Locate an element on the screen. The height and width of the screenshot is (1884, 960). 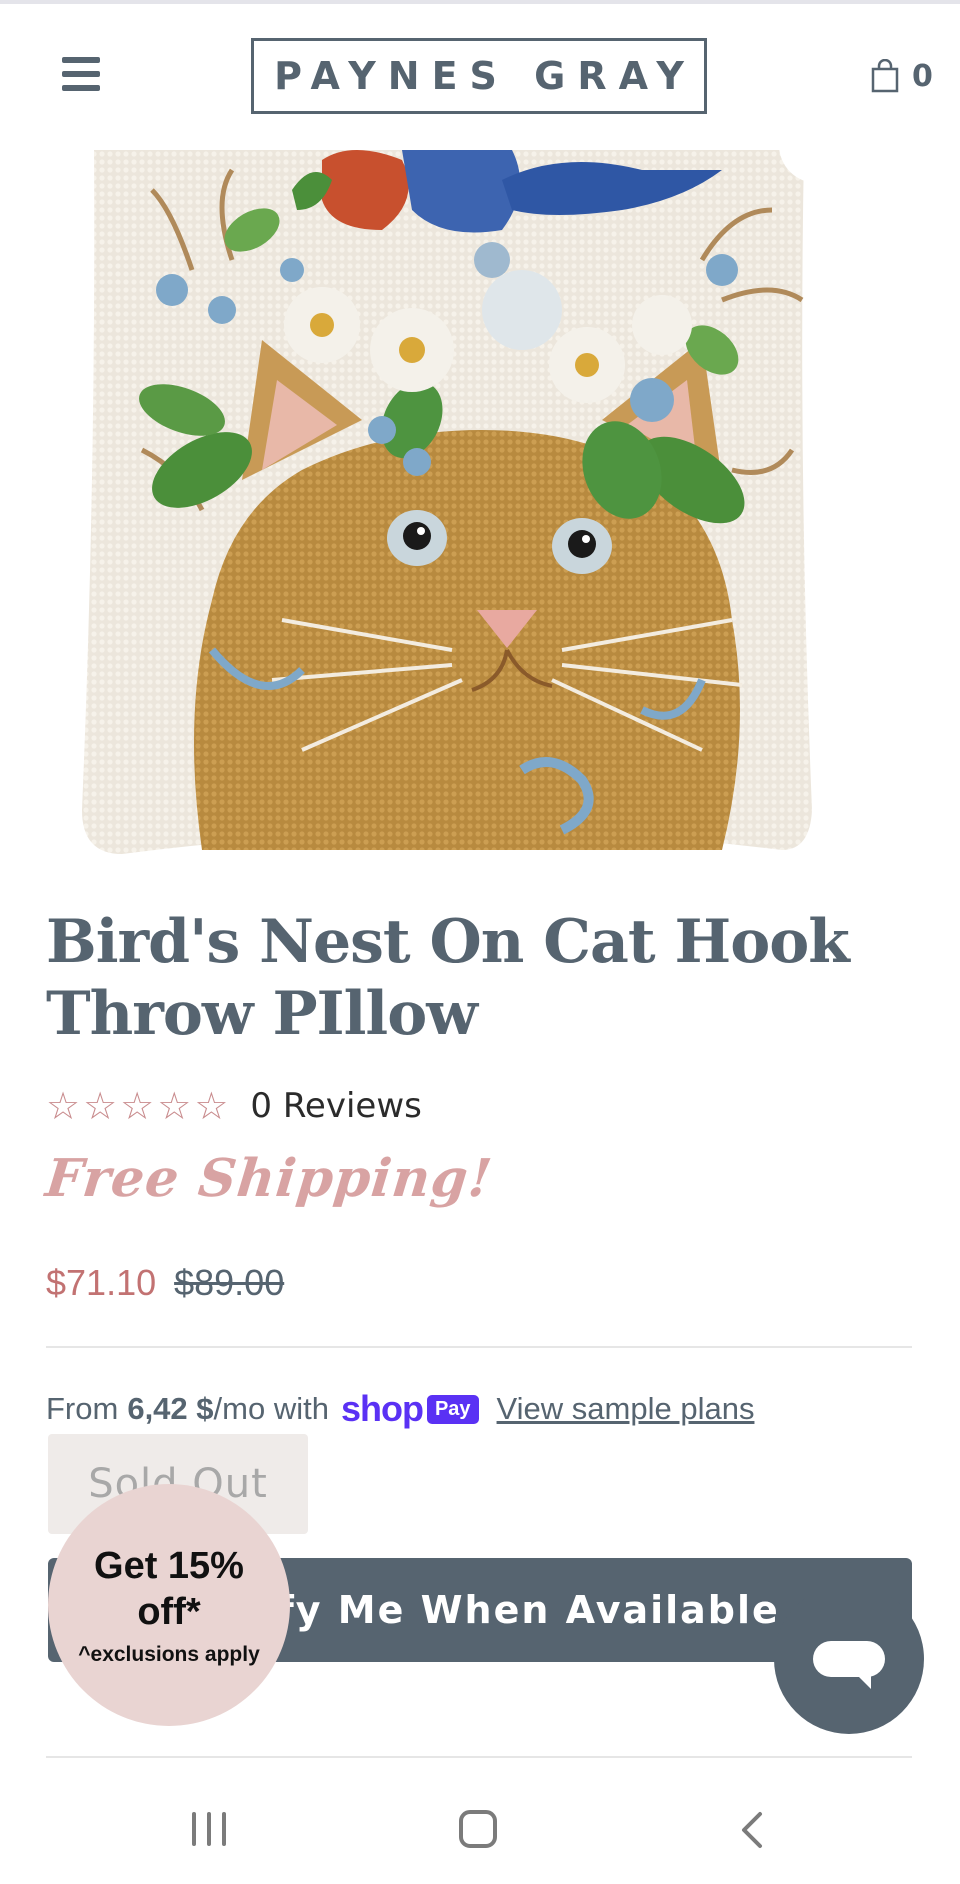
chat-bubble-icon is located at coordinates (849, 1665).